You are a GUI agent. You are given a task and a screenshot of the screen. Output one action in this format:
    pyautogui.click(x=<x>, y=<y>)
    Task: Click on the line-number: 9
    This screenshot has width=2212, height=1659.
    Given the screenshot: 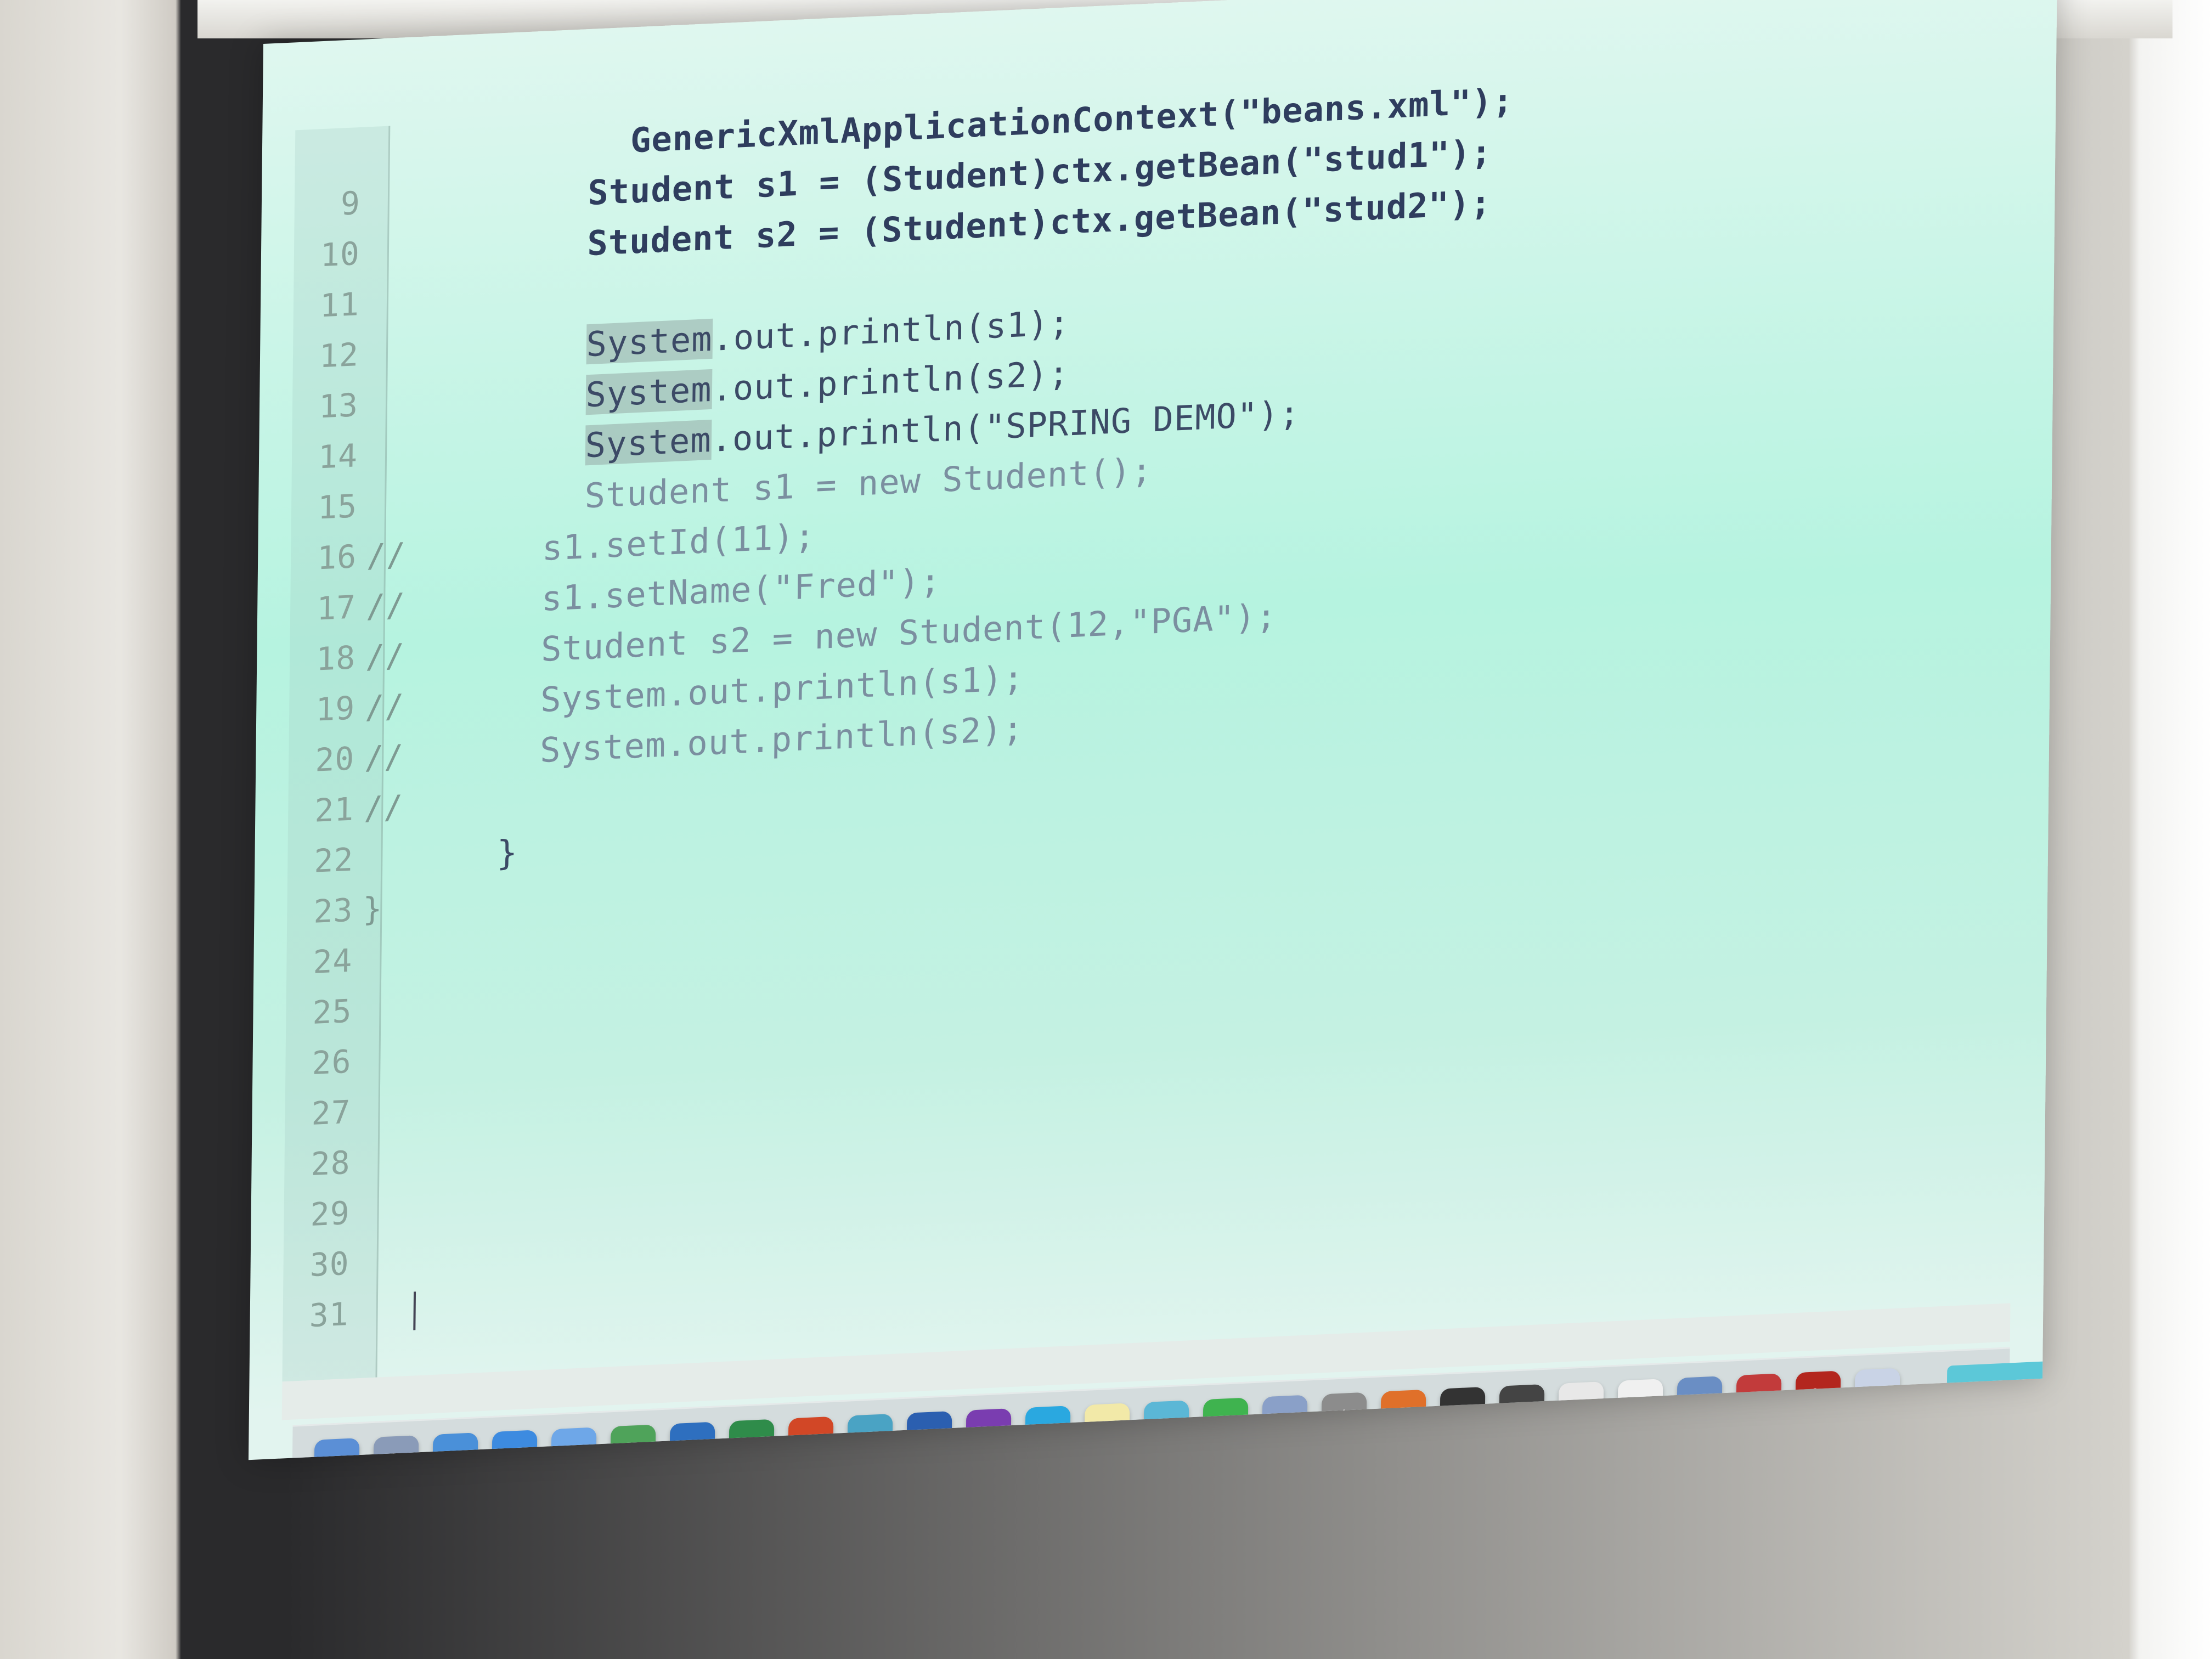 What is the action you would take?
    pyautogui.click(x=350, y=204)
    